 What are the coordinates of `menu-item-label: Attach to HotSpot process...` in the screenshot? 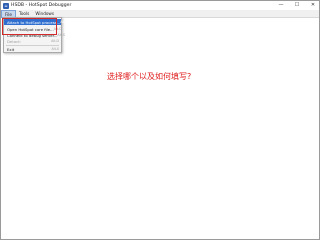 It's located at (34, 22).